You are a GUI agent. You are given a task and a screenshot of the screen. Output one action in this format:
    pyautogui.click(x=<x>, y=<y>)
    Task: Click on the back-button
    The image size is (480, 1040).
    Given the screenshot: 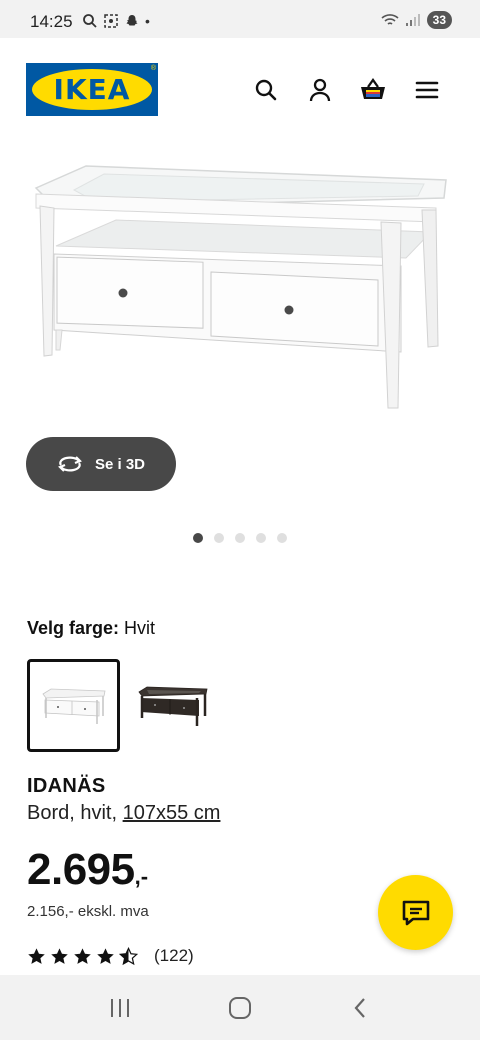 What is the action you would take?
    pyautogui.click(x=360, y=1008)
    